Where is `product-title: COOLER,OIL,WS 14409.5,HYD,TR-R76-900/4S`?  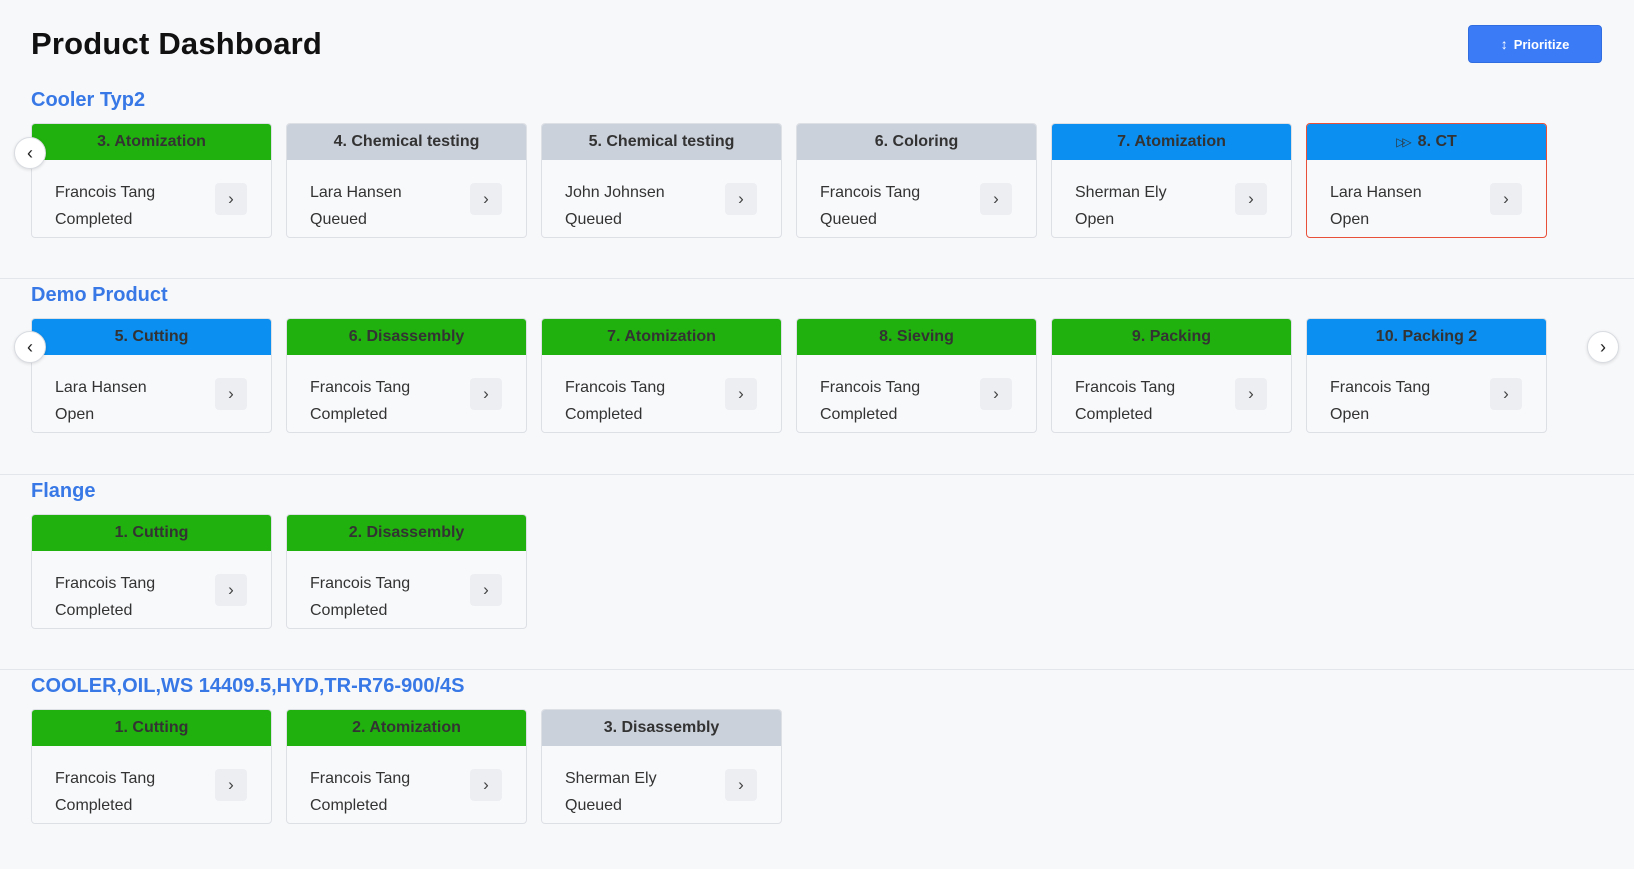
product-title: COOLER,OIL,WS 14409.5,HYD,TR-R76-900/4S is located at coordinates (247, 686).